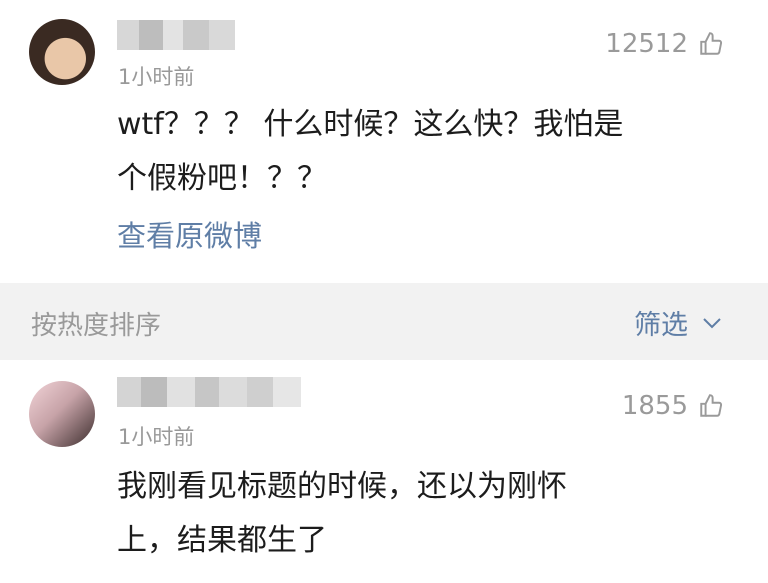 The width and height of the screenshot is (768, 583). What do you see at coordinates (96, 323) in the screenshot?
I see `sort-by-hot-label: 按热度排序` at bounding box center [96, 323].